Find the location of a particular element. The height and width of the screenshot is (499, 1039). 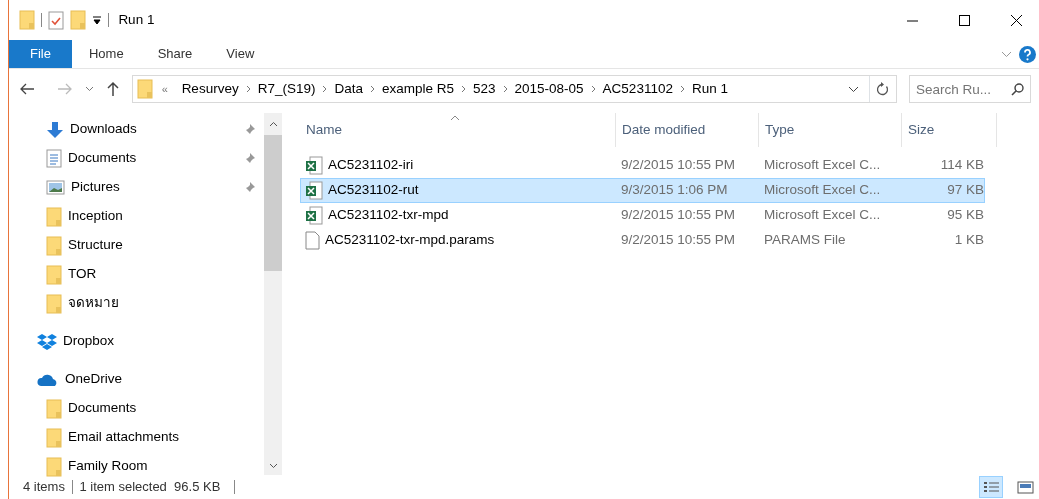

file-size: 1 KB is located at coordinates (968, 240).